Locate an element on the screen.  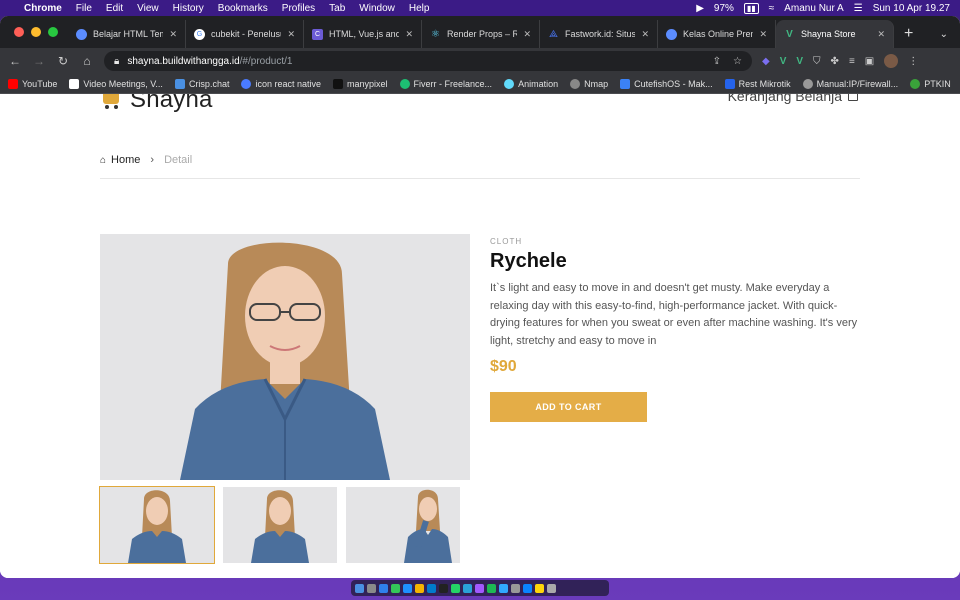
mail-icon is located at coordinates (407, 588).